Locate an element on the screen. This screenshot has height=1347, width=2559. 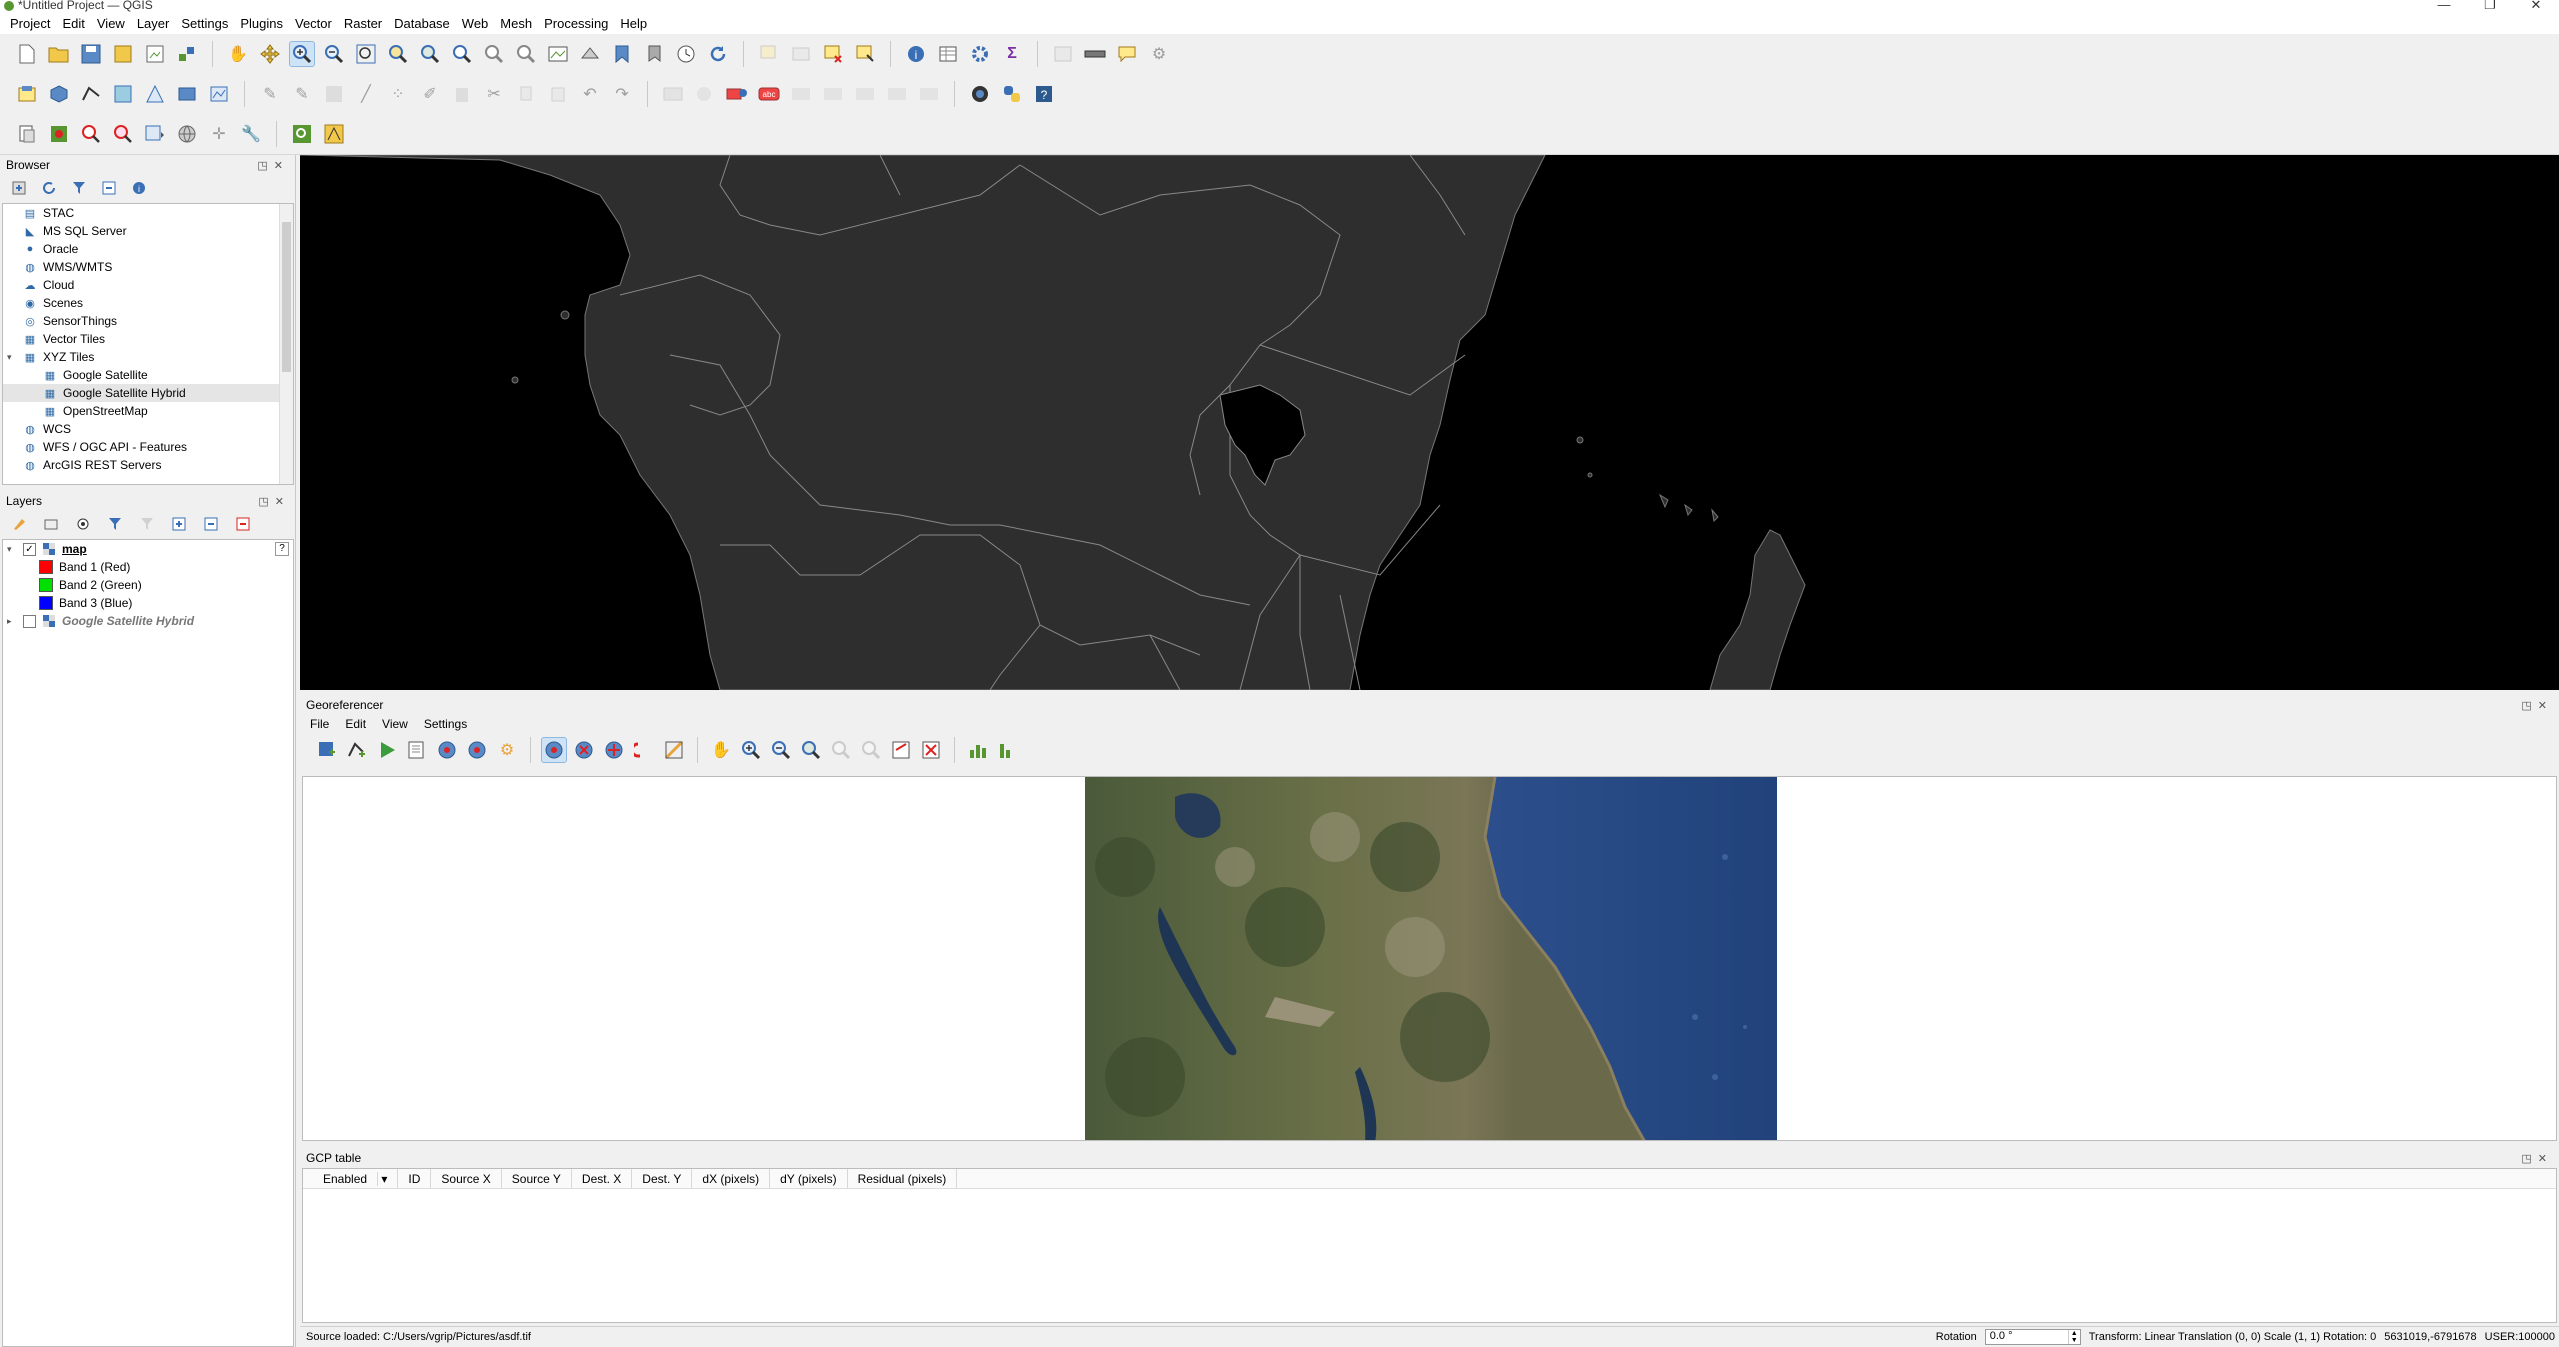
temporal-controller-icon is located at coordinates (686, 54).